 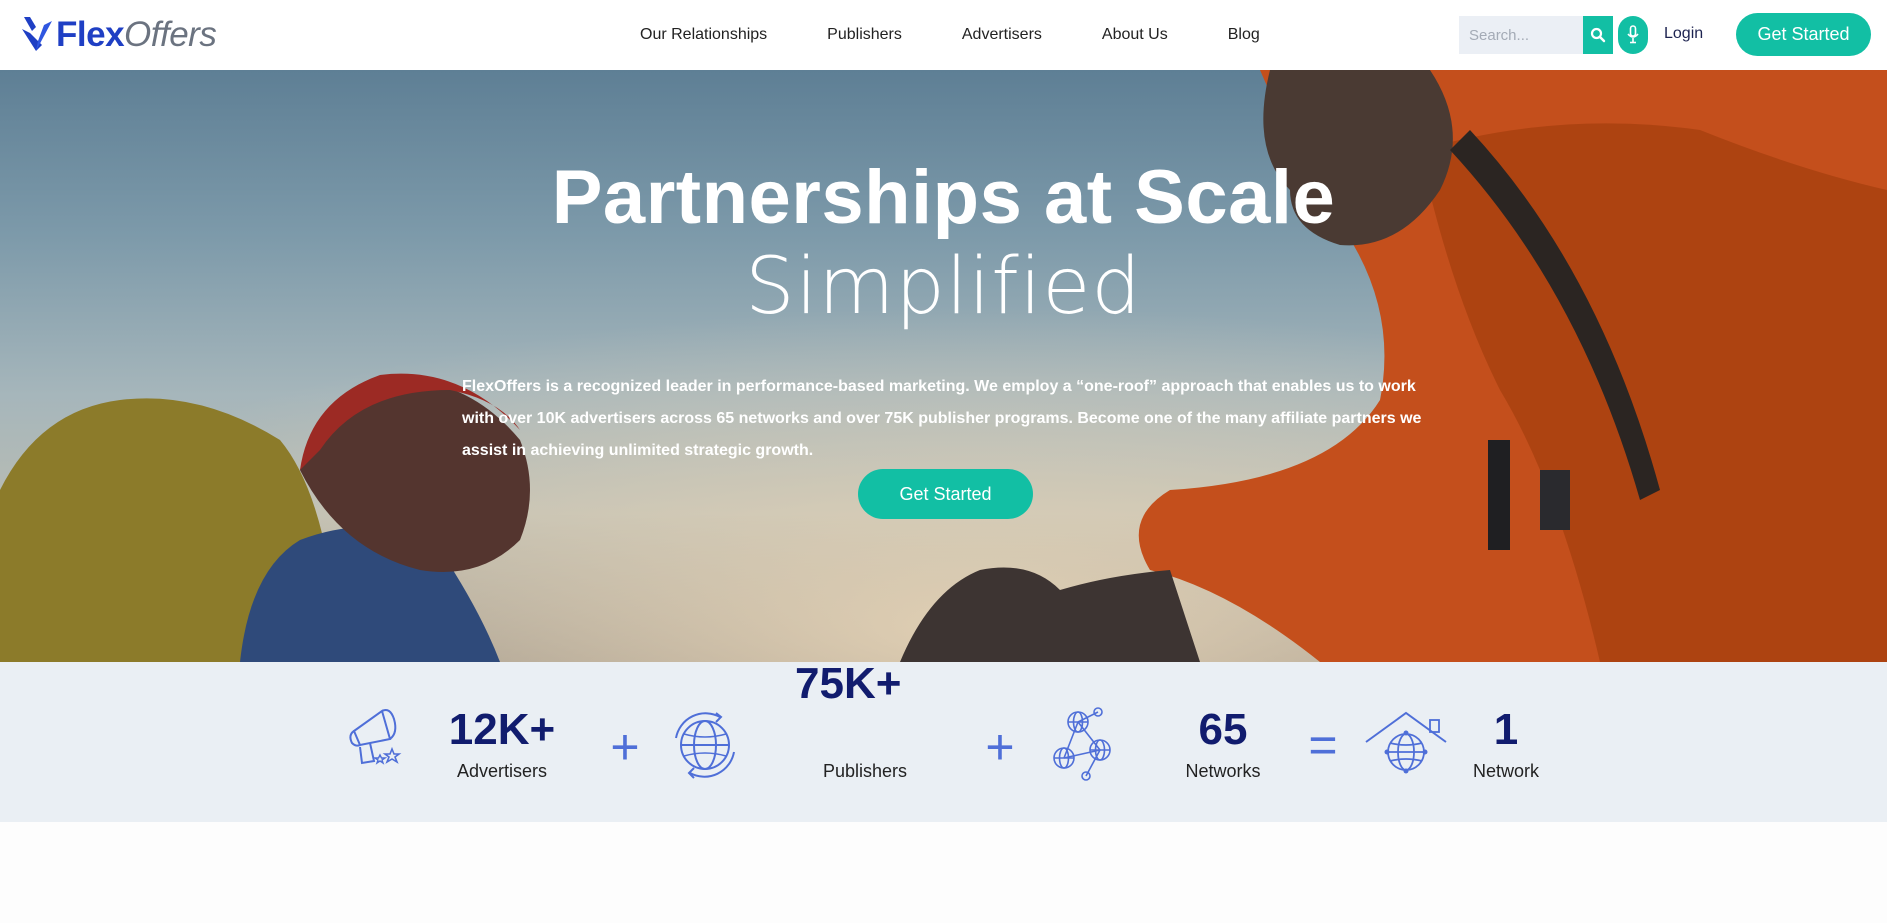 What do you see at coordinates (705, 745) in the screenshot?
I see `globe-cycle-icon` at bounding box center [705, 745].